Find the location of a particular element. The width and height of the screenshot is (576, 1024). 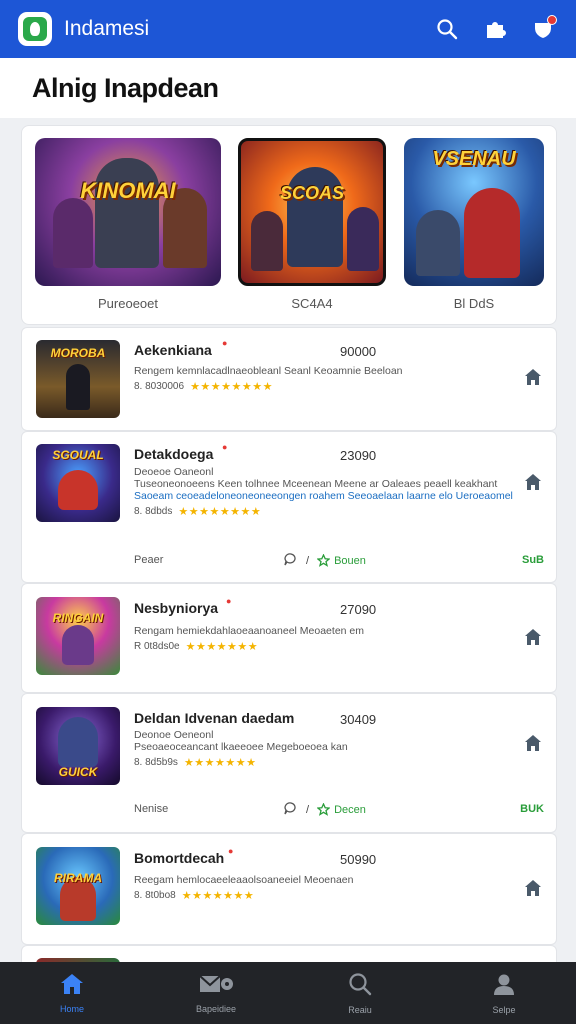

game-count: 23090 is located at coordinates (358, 455).